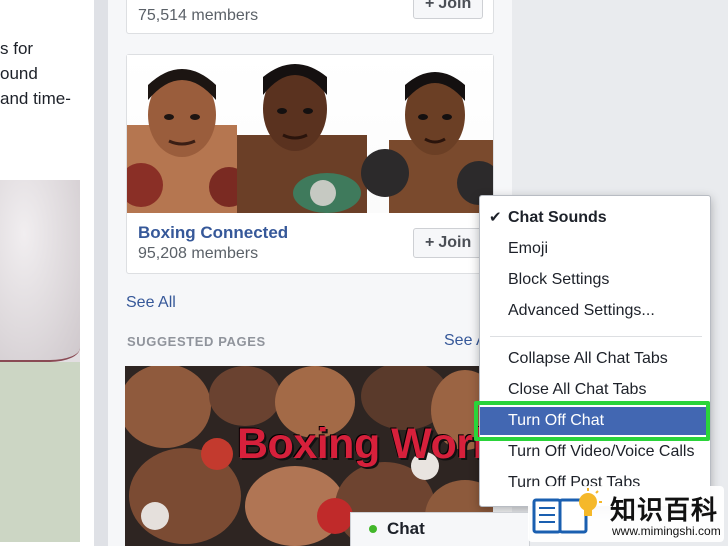 This screenshot has width=728, height=546. I want to click on boxers-illustration, so click(310, 138).